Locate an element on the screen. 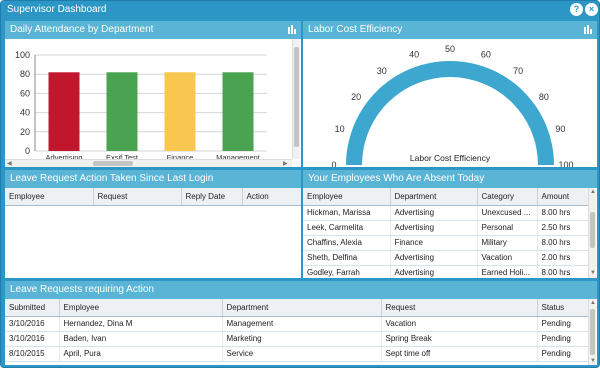 This screenshot has height=368, width=600. bar-advertising is located at coordinates (64, 111).